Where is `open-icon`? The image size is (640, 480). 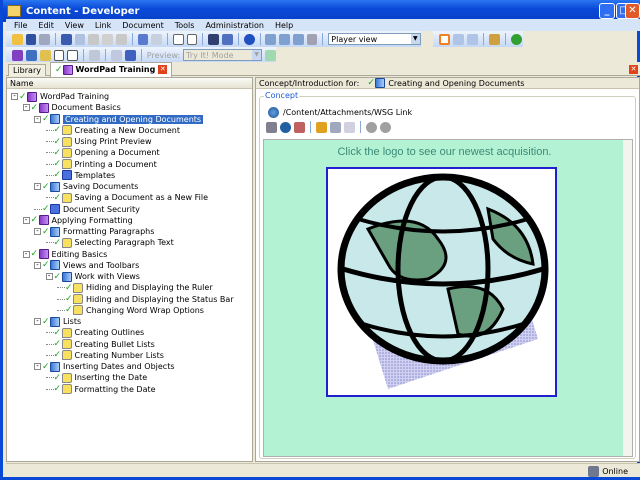 open-icon is located at coordinates (17, 39).